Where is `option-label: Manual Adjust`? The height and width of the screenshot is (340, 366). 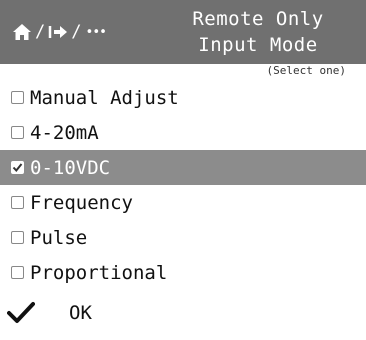
option-label: Manual Adjust is located at coordinates (104, 97).